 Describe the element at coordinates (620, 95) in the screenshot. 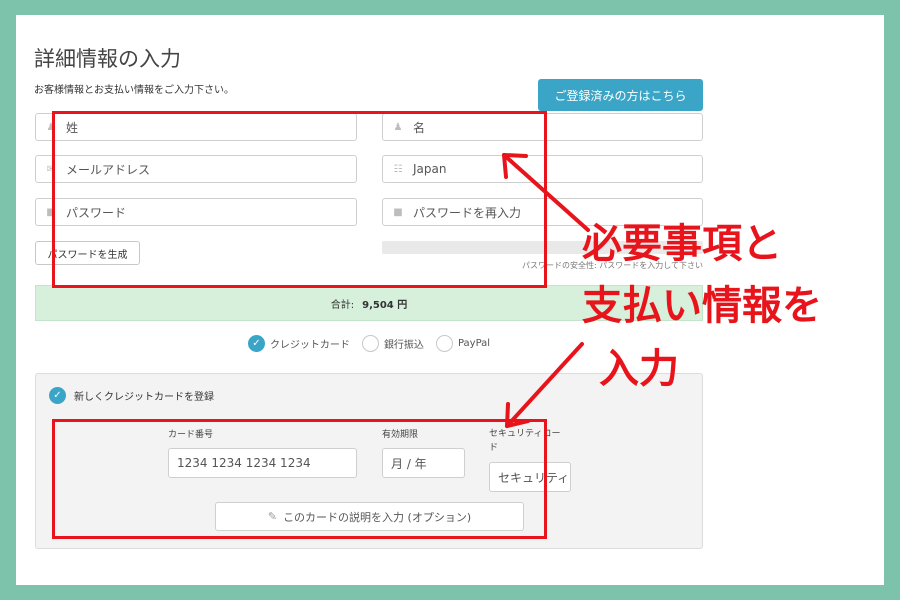

I see `login-button: ご登録済みの方はこちら` at that location.